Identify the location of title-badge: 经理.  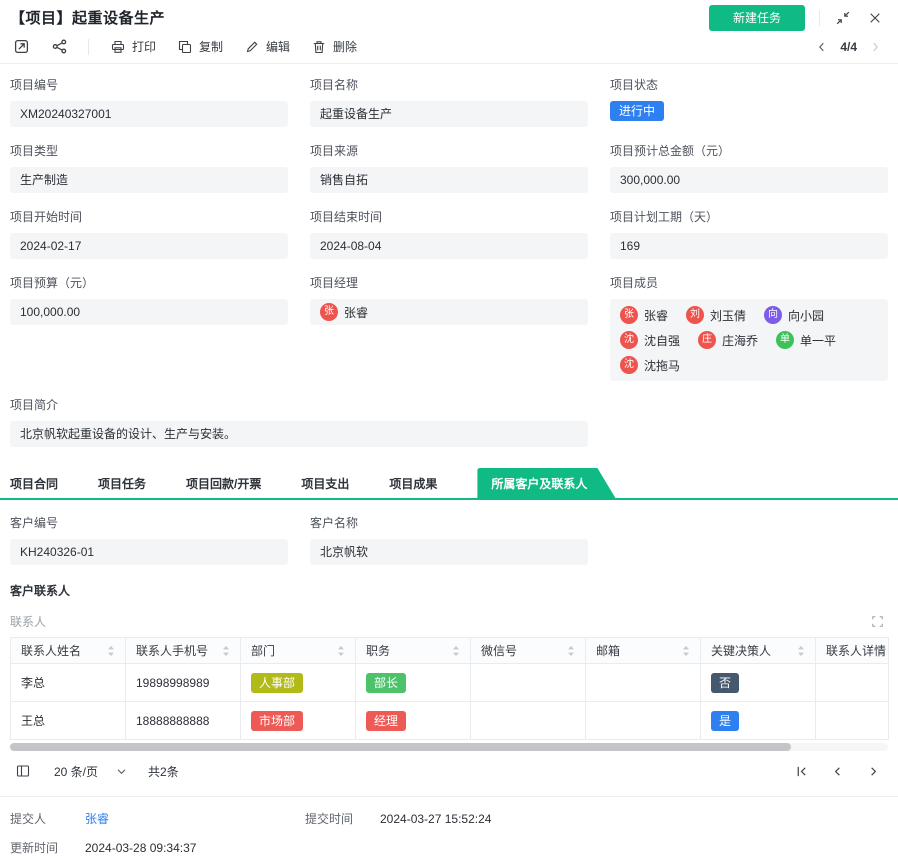
(386, 720).